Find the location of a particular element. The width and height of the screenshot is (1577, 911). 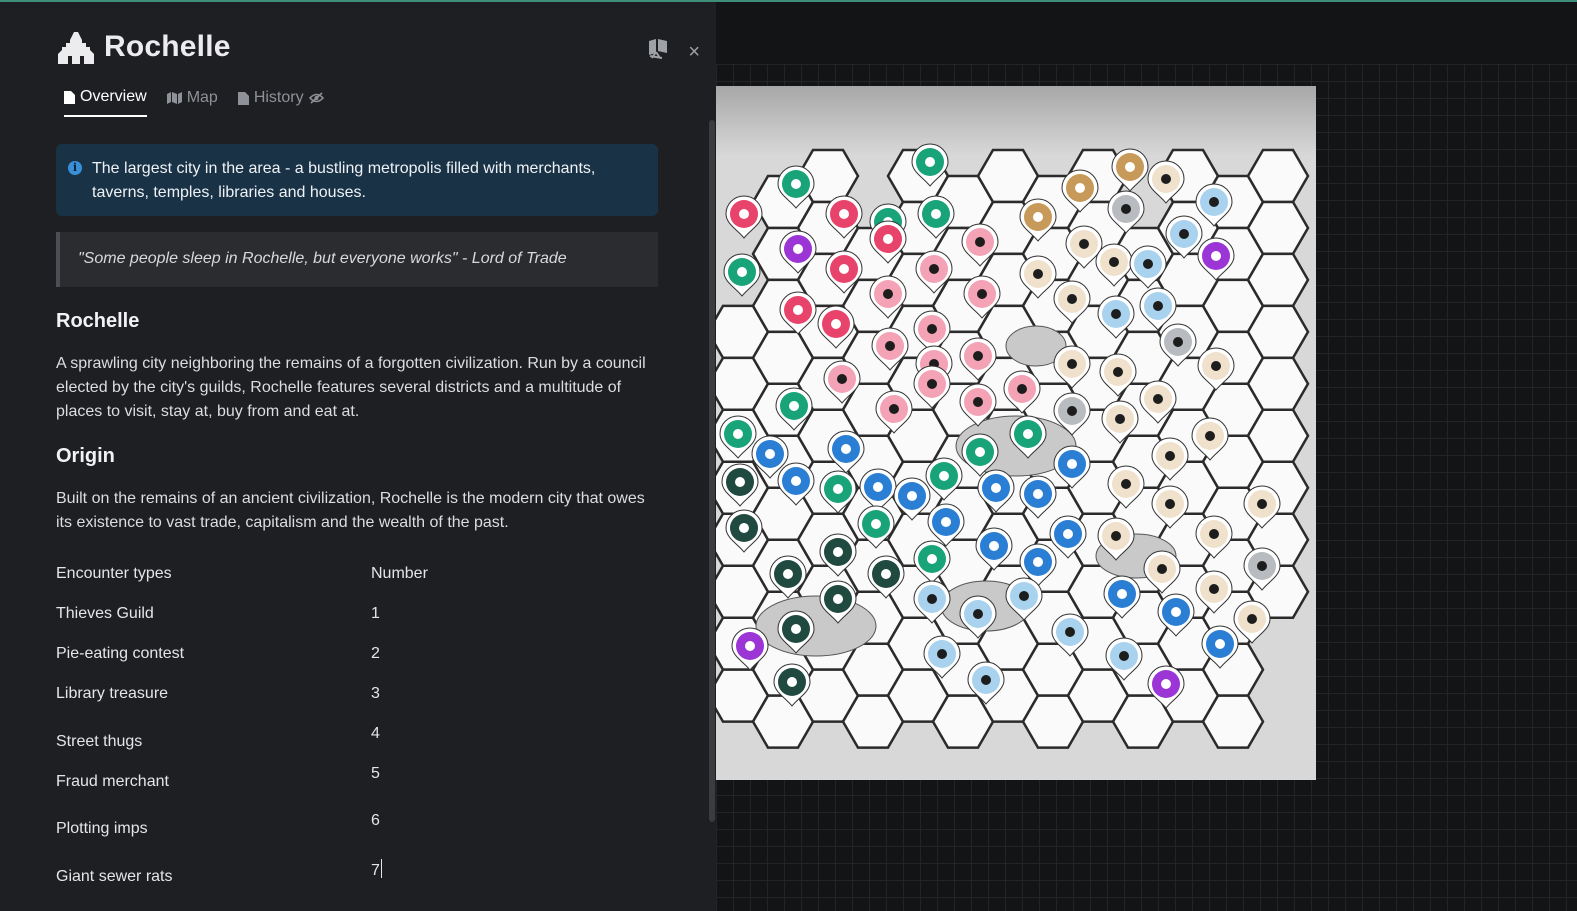

title-row: Rochelle is located at coordinates (143, 47).